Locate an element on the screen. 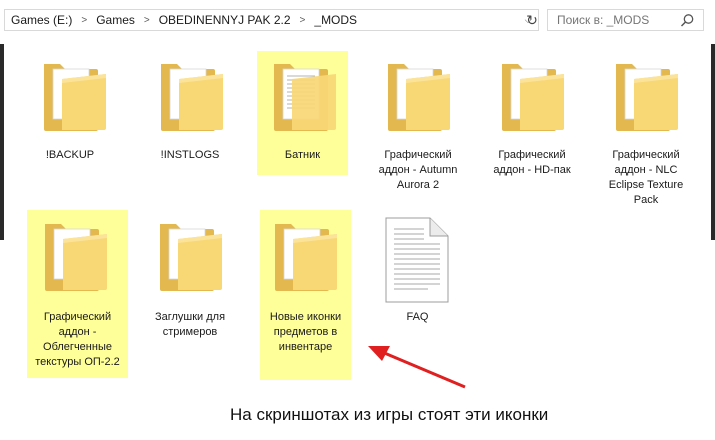 The image size is (715, 440). file-item-faq: FAQ is located at coordinates (417, 275).